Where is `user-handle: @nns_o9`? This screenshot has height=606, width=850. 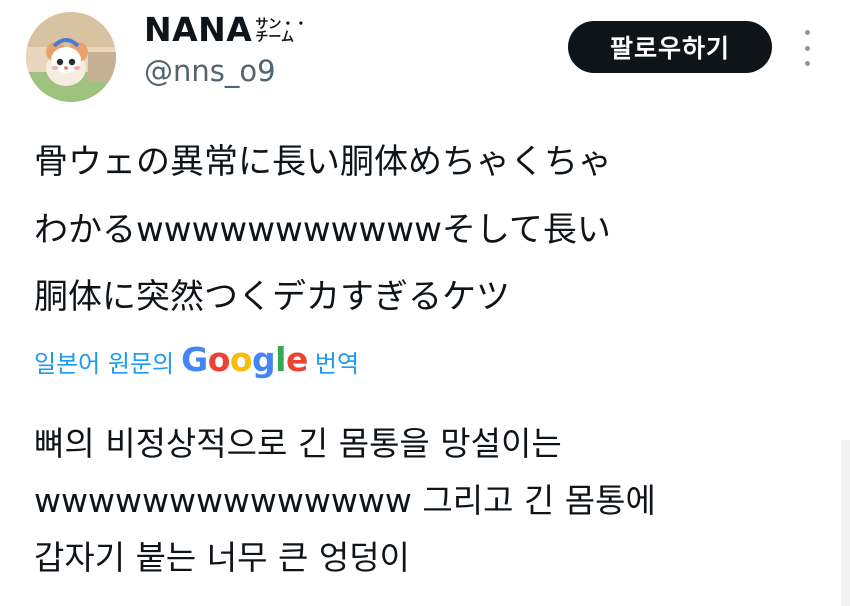 user-handle: @nns_o9 is located at coordinates (210, 71).